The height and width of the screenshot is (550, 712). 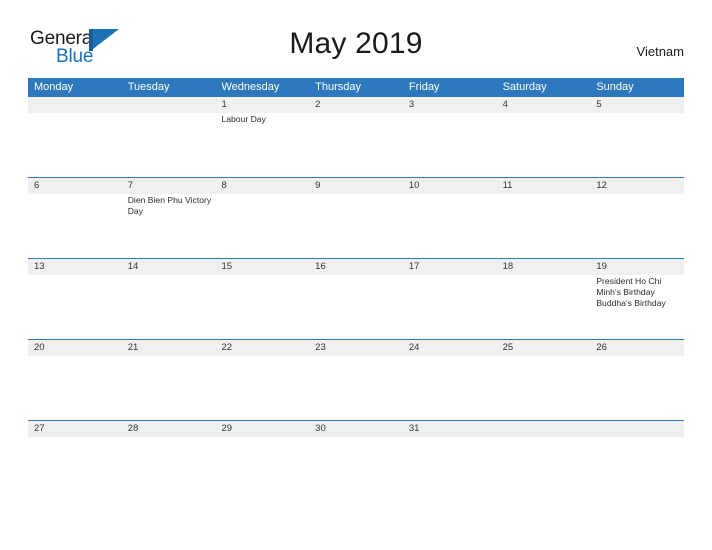 I want to click on week-events-band: Labour Day, so click(x=356, y=145).